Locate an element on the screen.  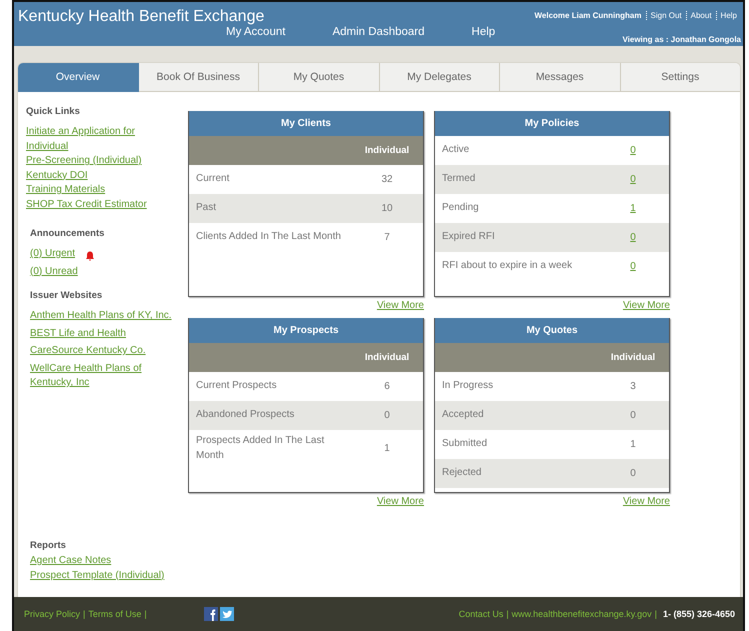
sidebar-link: (0) Unread is located at coordinates (54, 271).